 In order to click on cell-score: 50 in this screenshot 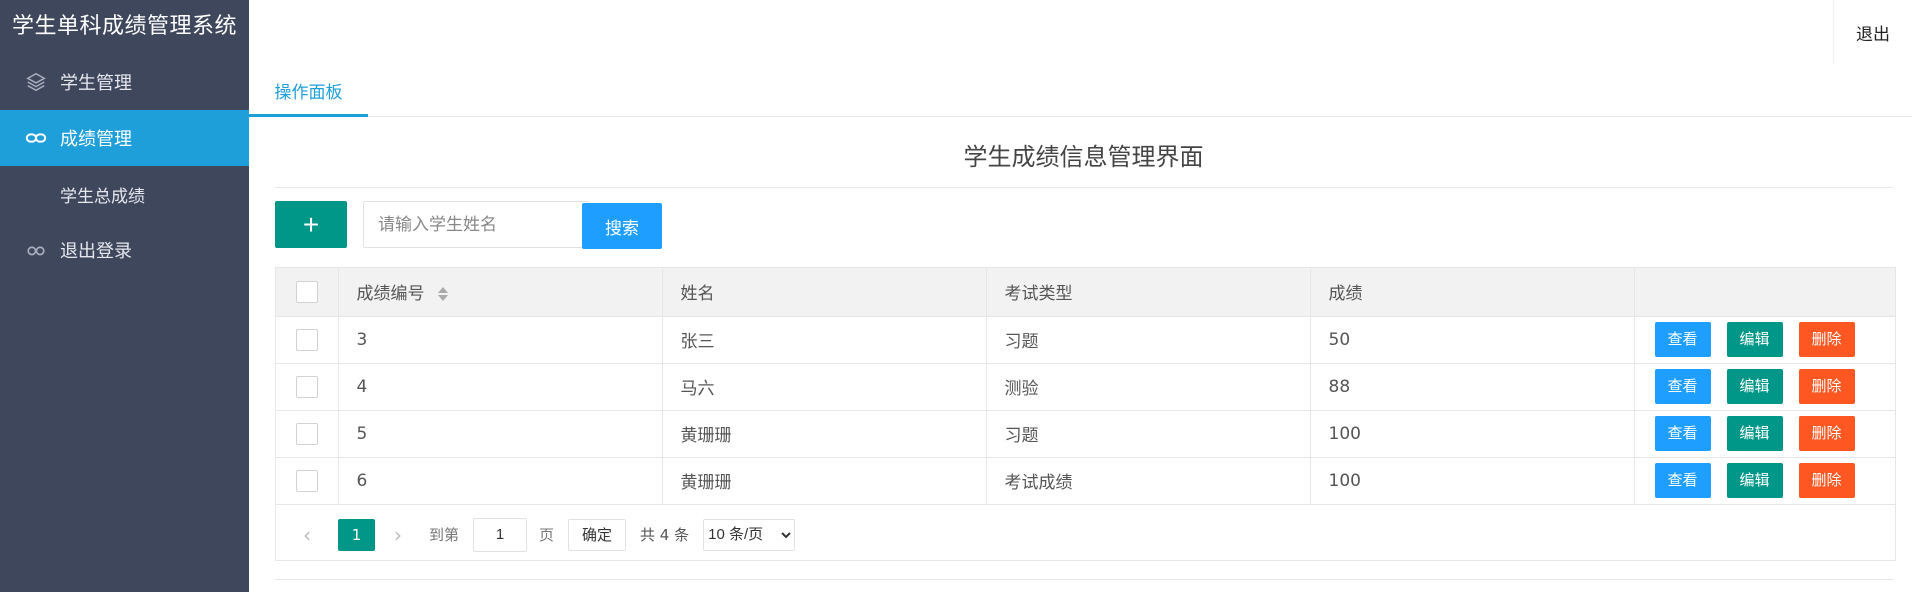, I will do `click(1472, 340)`.